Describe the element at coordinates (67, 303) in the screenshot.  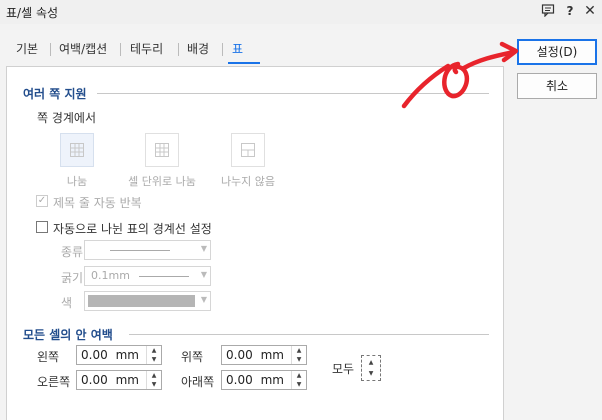
I see `line-color-label: 색` at that location.